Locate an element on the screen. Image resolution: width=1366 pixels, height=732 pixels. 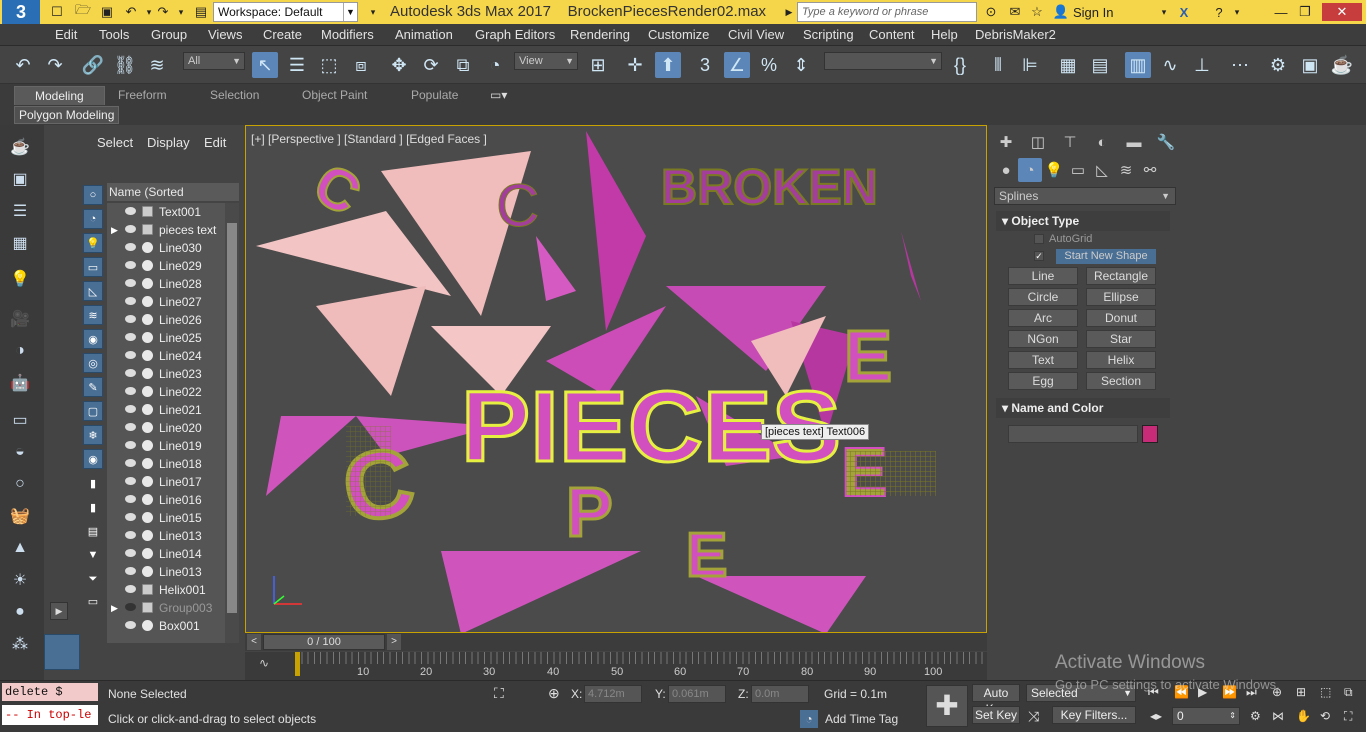
orbit-icon: ⟲ is located at coordinates (1325, 716).